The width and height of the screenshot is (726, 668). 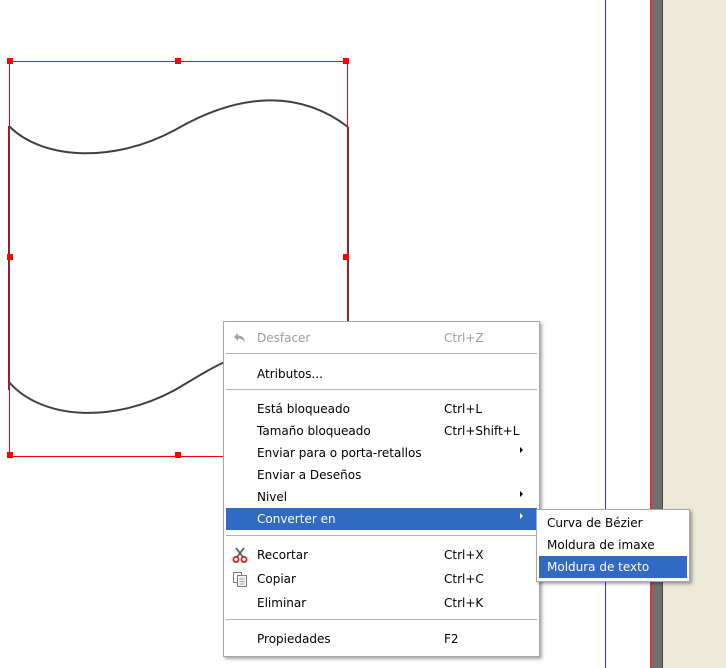 What do you see at coordinates (464, 555) in the screenshot?
I see `menu-item-shortcut: Ctrl+X` at bounding box center [464, 555].